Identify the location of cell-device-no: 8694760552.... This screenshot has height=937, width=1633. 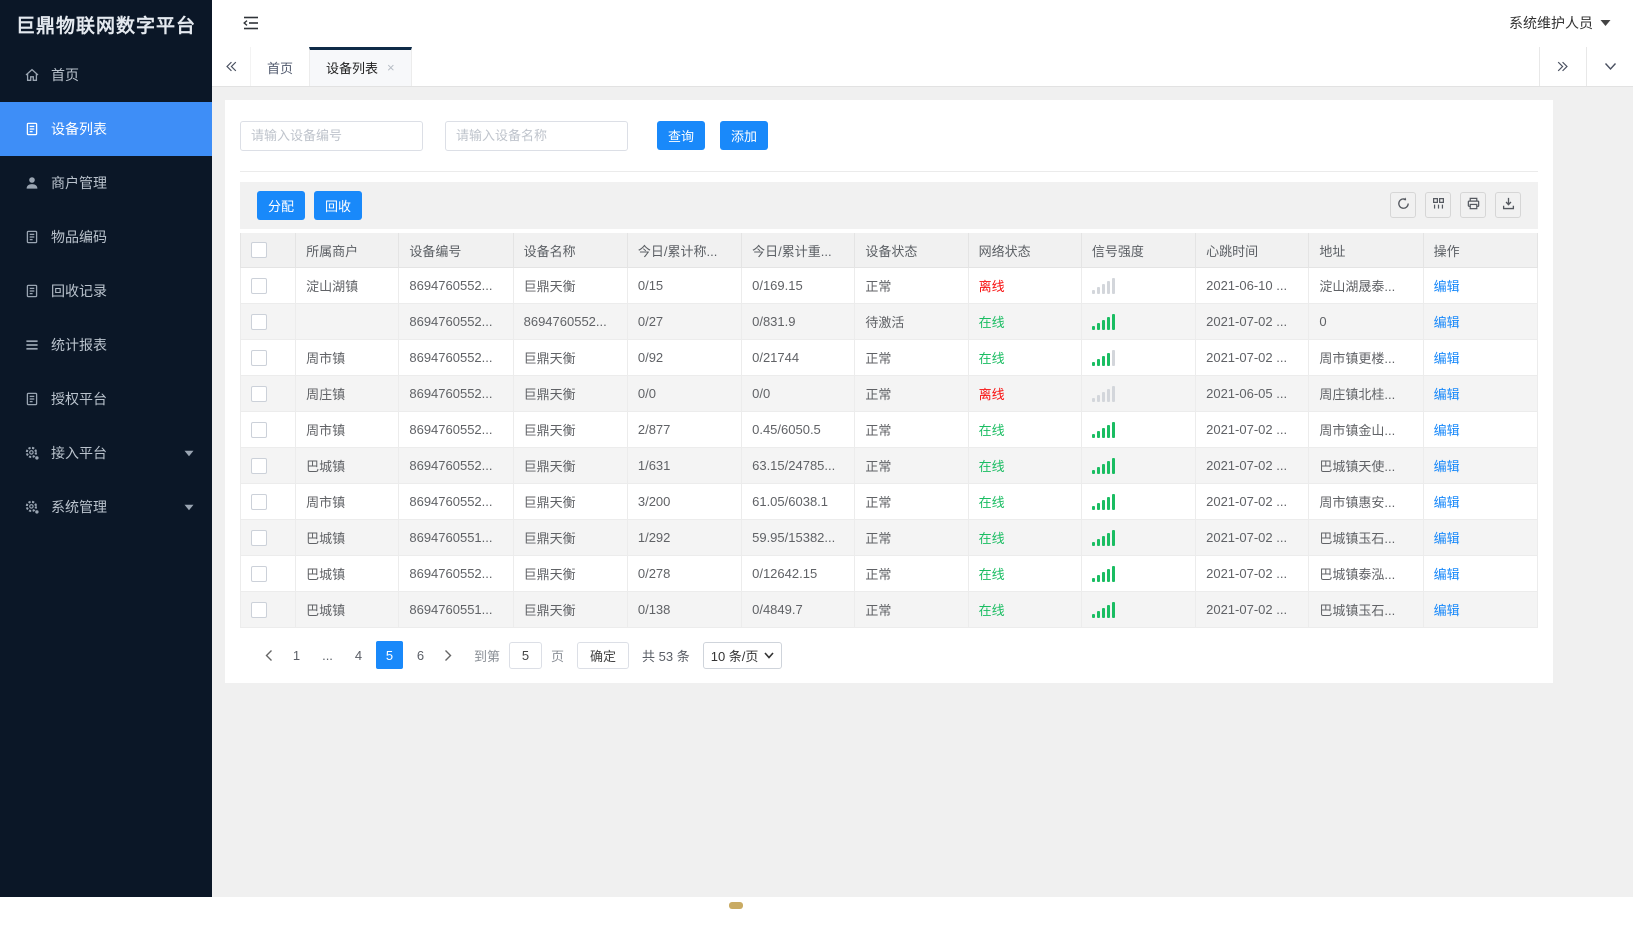
(451, 502).